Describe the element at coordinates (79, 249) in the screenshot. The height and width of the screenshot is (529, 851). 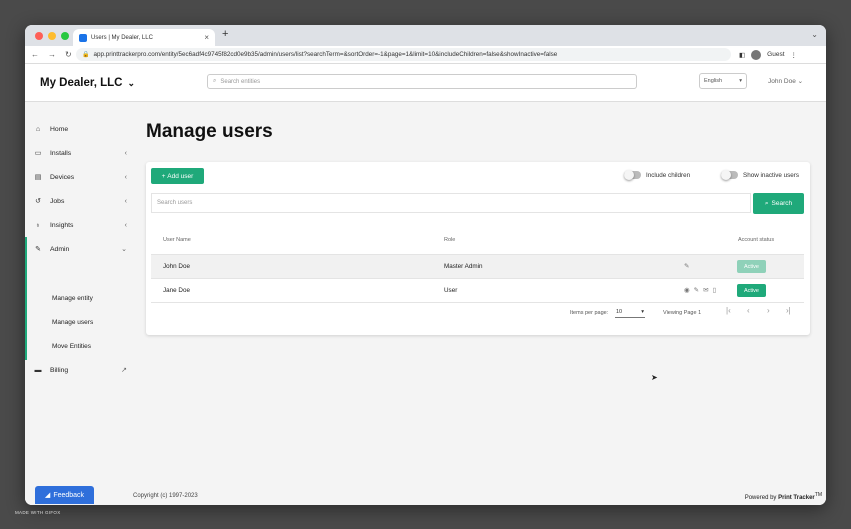
I see `sidebar-item-admin: ✎ Admin ⌄` at that location.